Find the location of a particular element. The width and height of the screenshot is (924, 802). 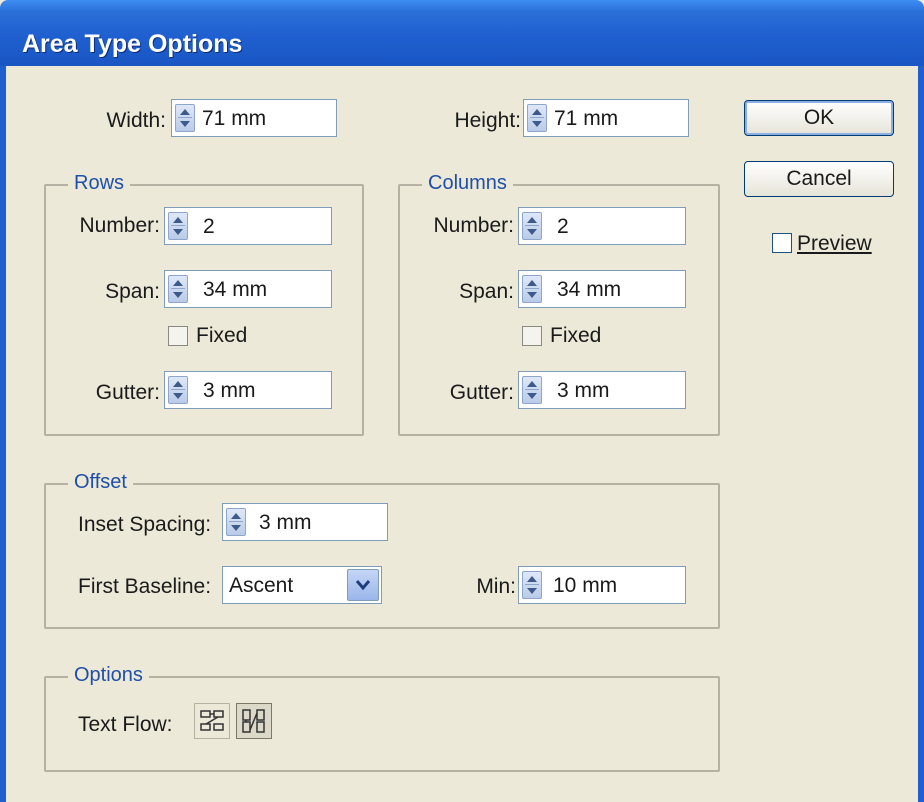

inset-spacing-label: Inset Spacing: is located at coordinates (145, 524).